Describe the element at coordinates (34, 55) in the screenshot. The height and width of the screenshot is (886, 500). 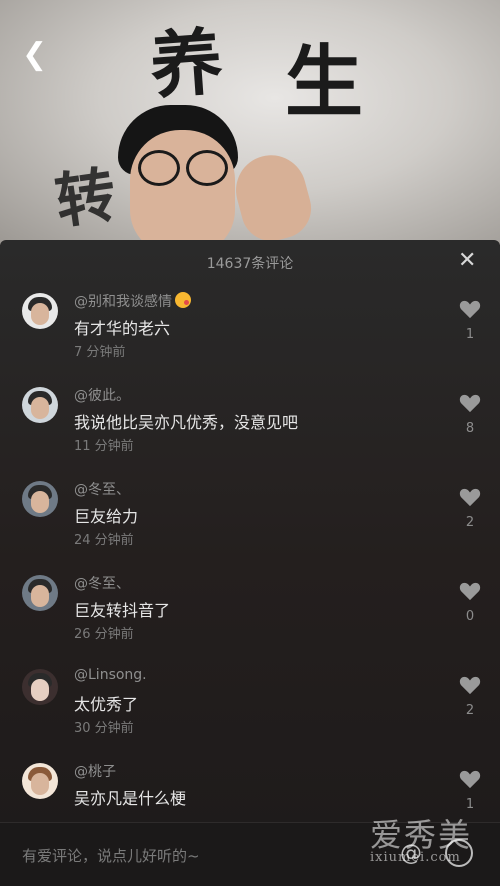
I see `back-icon: ❮` at that location.